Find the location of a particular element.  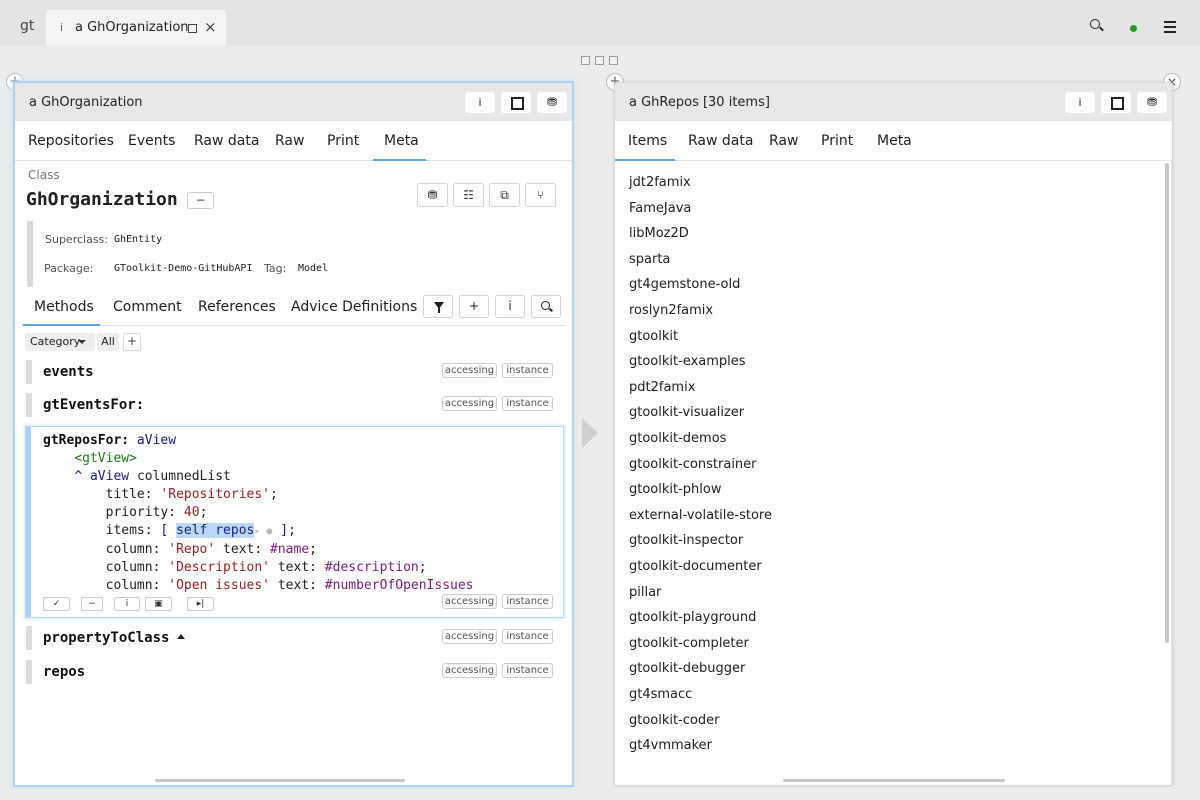

category-dropdown: Category is located at coordinates (60, 342).